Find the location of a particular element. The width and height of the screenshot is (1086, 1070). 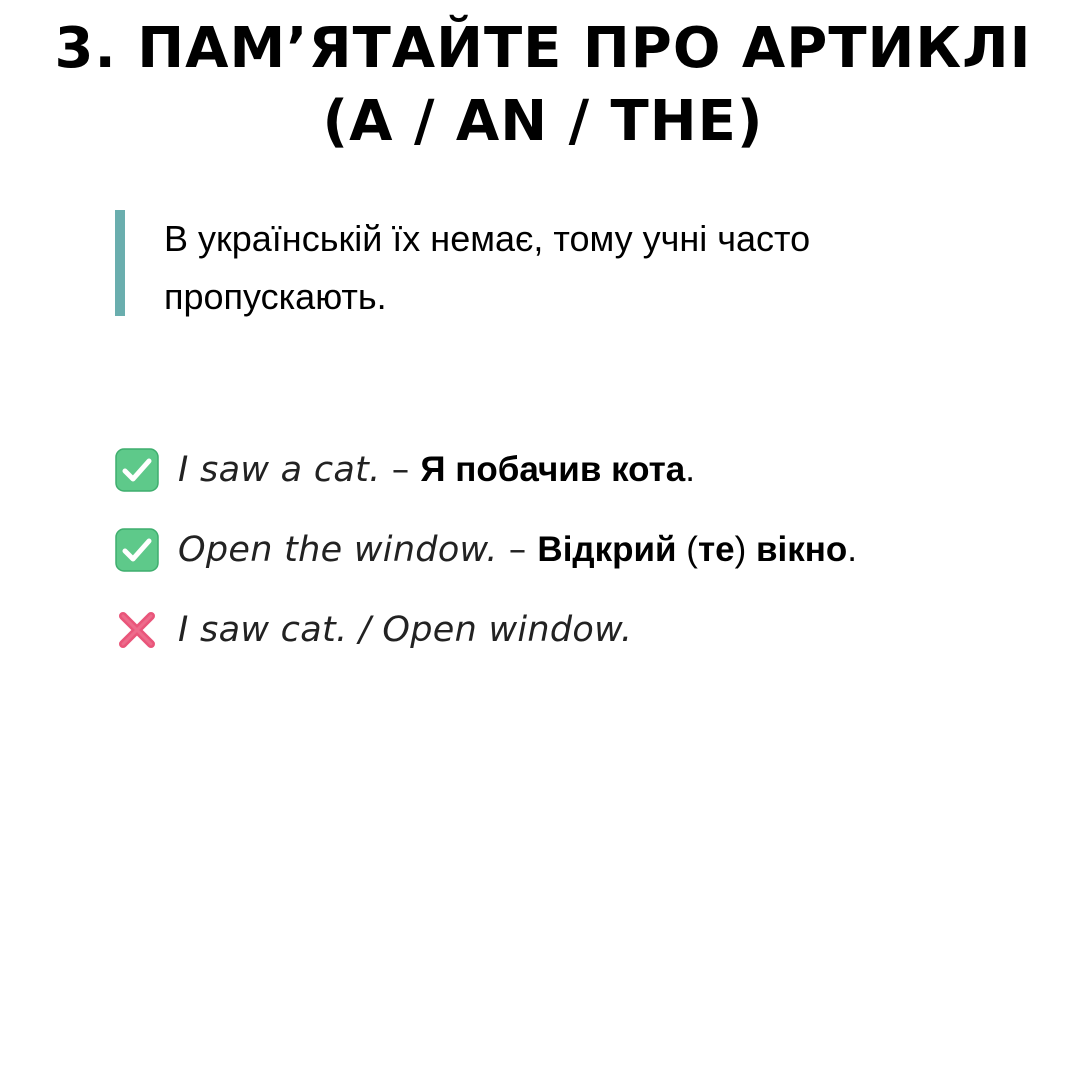

english-sentence: I saw a cat. is located at coordinates (279, 470).